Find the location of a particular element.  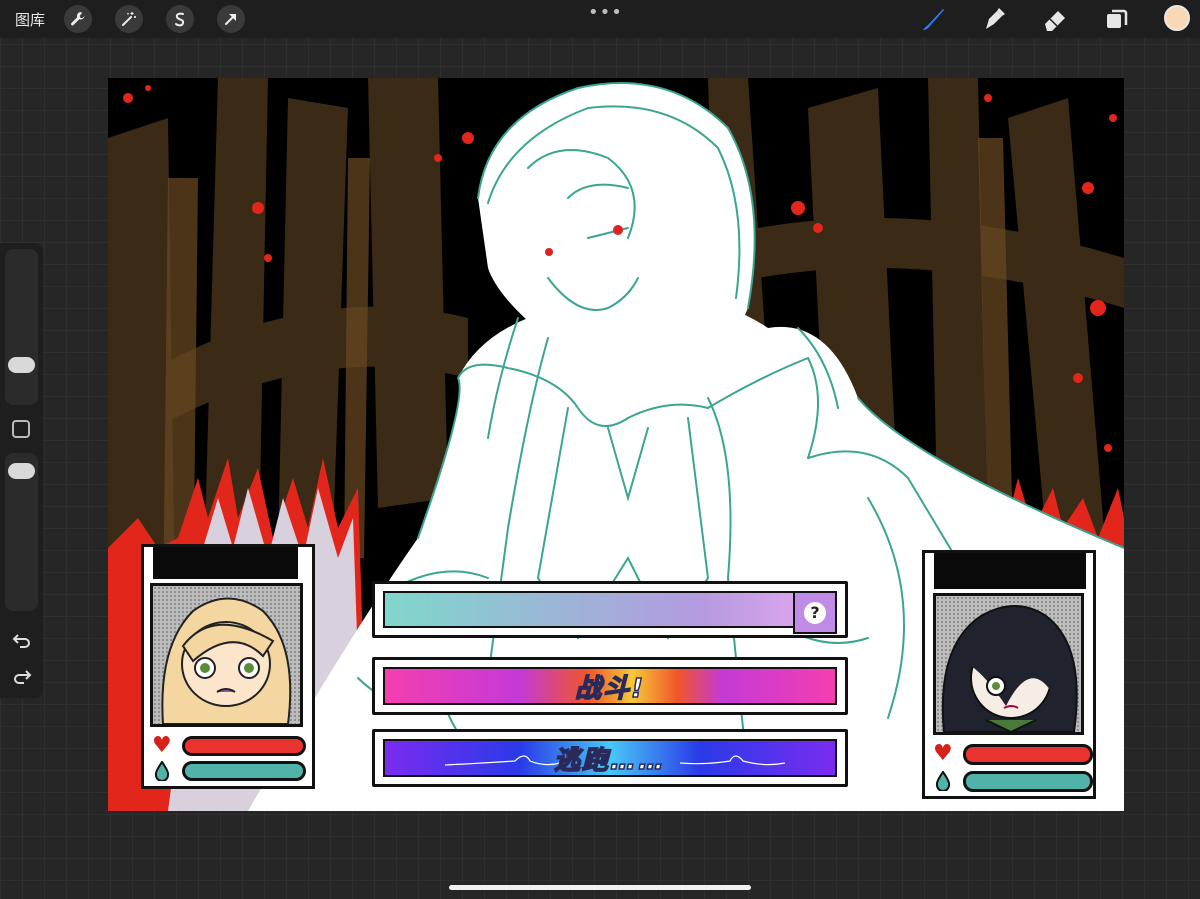

transform-arrow-icon is located at coordinates (231, 19).